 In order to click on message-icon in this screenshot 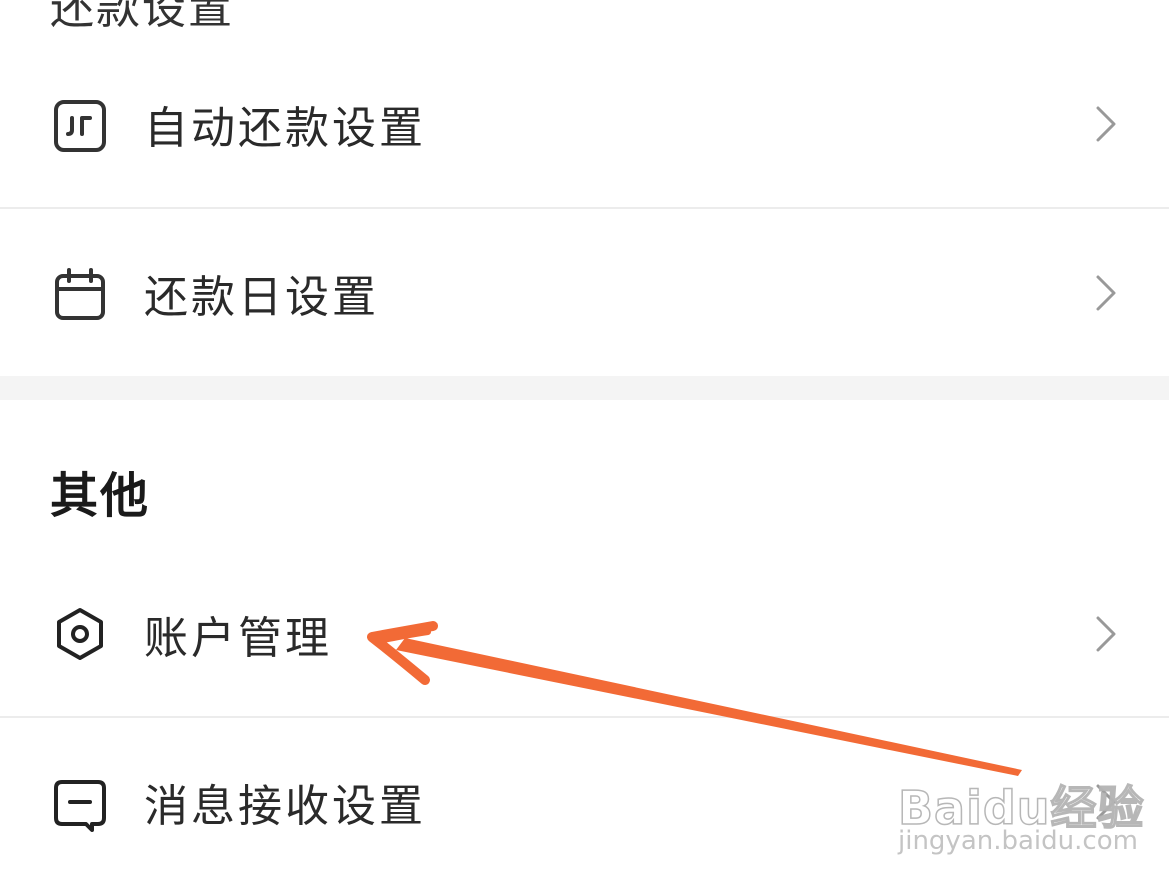, I will do `click(80, 806)`.